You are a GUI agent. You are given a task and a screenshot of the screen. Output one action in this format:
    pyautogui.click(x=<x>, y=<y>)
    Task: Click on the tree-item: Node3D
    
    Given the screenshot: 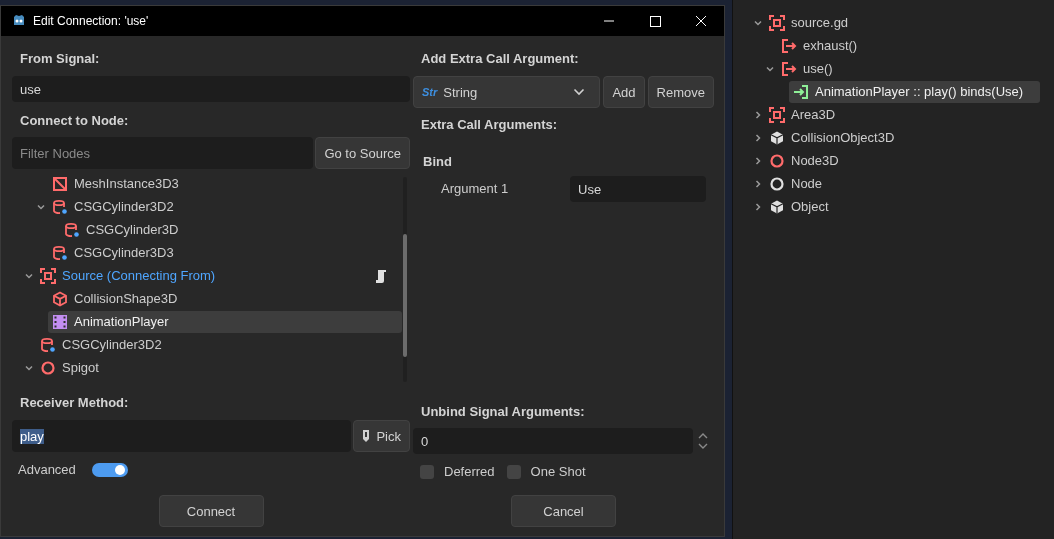 What is the action you would take?
    pyautogui.click(x=902, y=160)
    